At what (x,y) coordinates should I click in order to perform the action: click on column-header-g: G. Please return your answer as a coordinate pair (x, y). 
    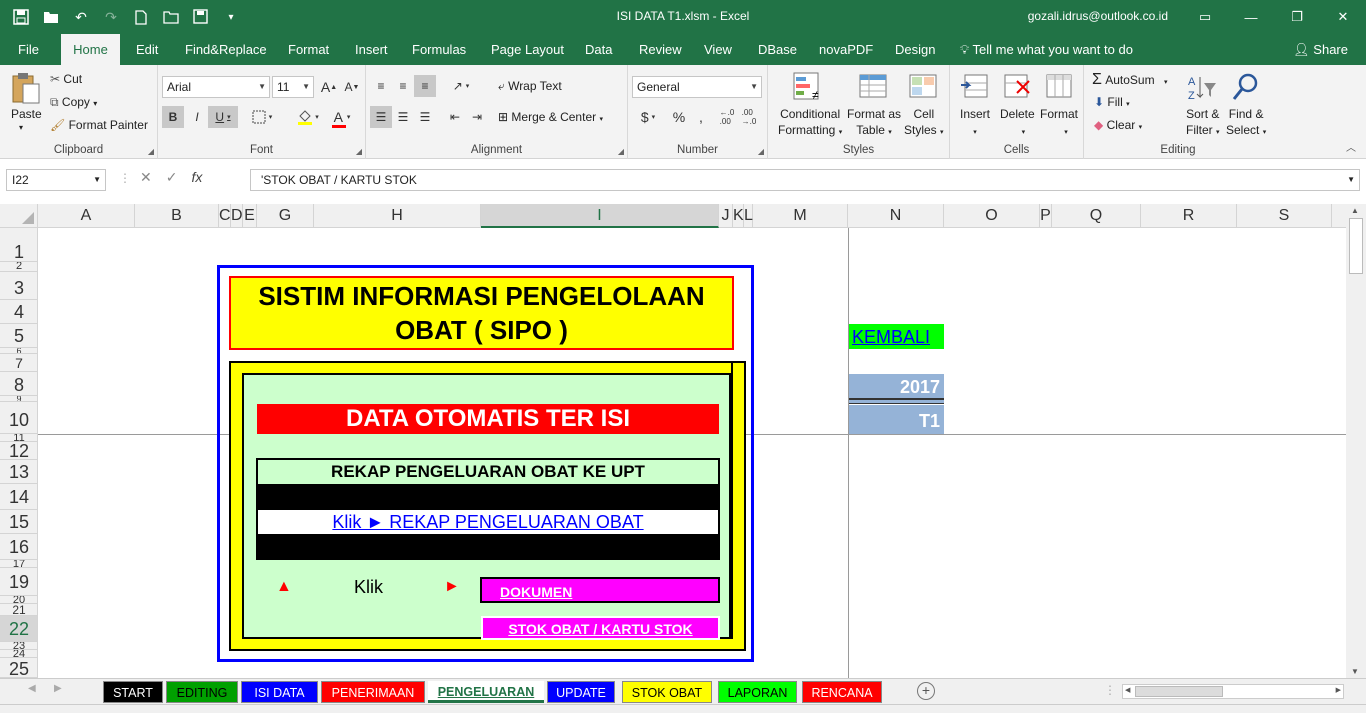
    Looking at the image, I should click on (285, 216).